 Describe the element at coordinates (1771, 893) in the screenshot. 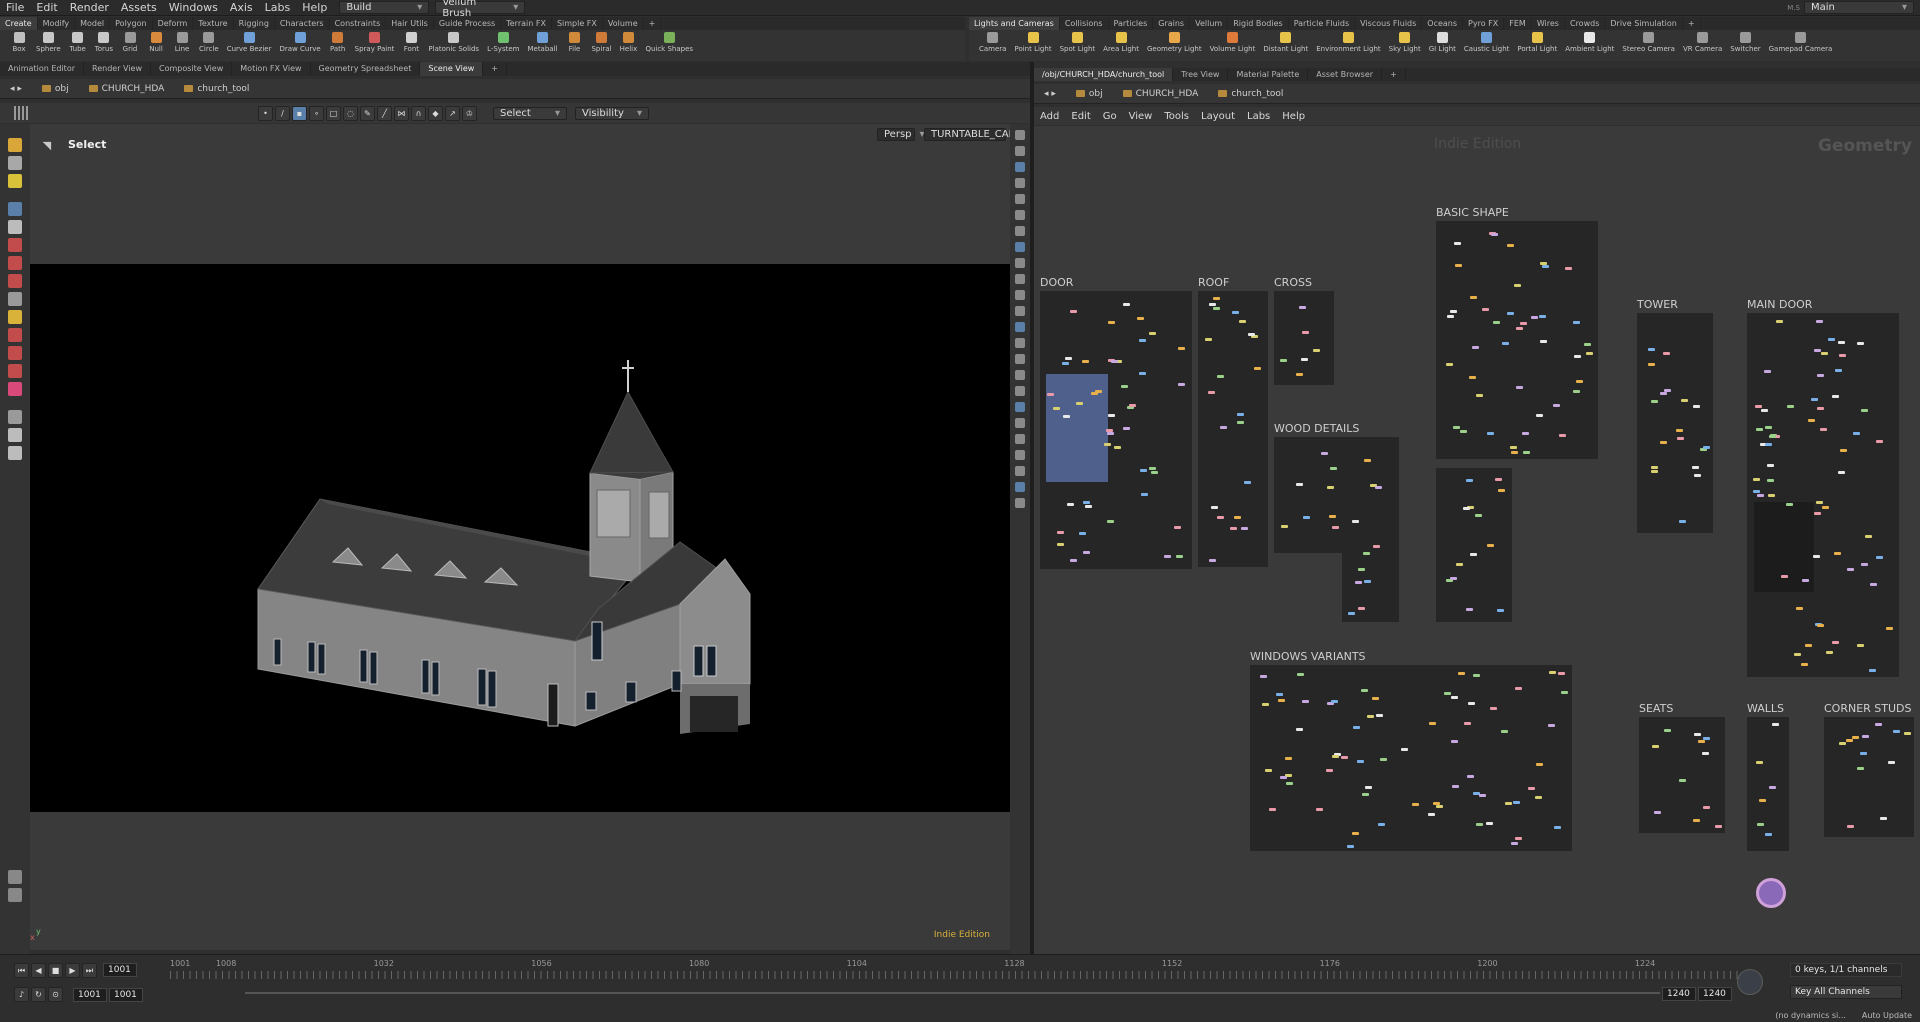

I see `output-node` at that location.